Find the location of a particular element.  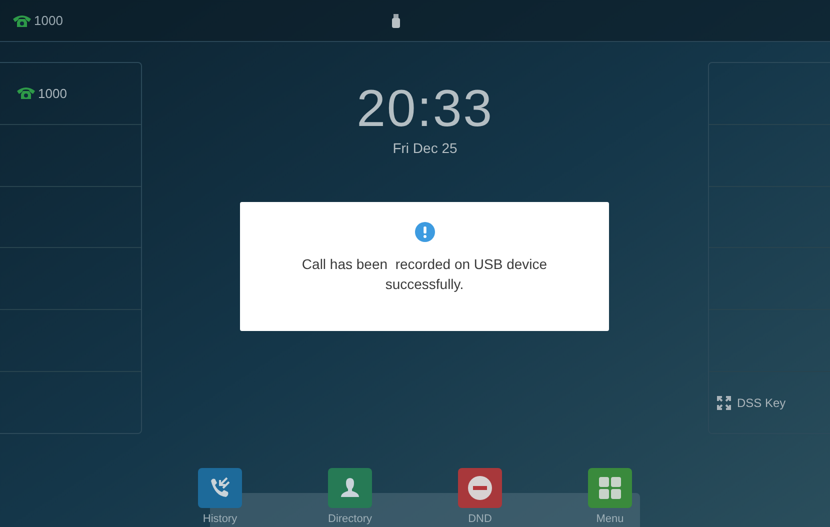

clock-date: Fri Dec 25 is located at coordinates (425, 148).